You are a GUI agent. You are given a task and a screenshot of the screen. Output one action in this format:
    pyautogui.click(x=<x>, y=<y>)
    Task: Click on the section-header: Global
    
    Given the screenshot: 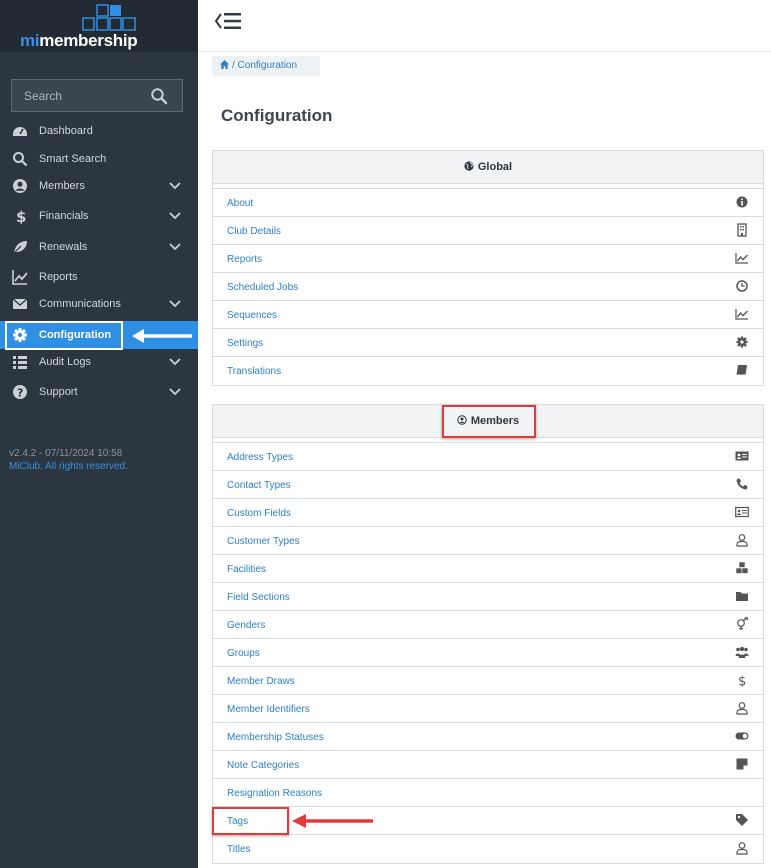 What is the action you would take?
    pyautogui.click(x=488, y=167)
    